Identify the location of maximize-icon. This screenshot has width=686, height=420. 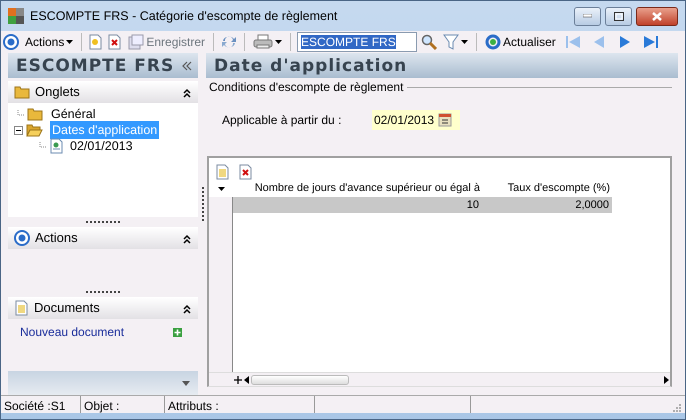
(619, 16).